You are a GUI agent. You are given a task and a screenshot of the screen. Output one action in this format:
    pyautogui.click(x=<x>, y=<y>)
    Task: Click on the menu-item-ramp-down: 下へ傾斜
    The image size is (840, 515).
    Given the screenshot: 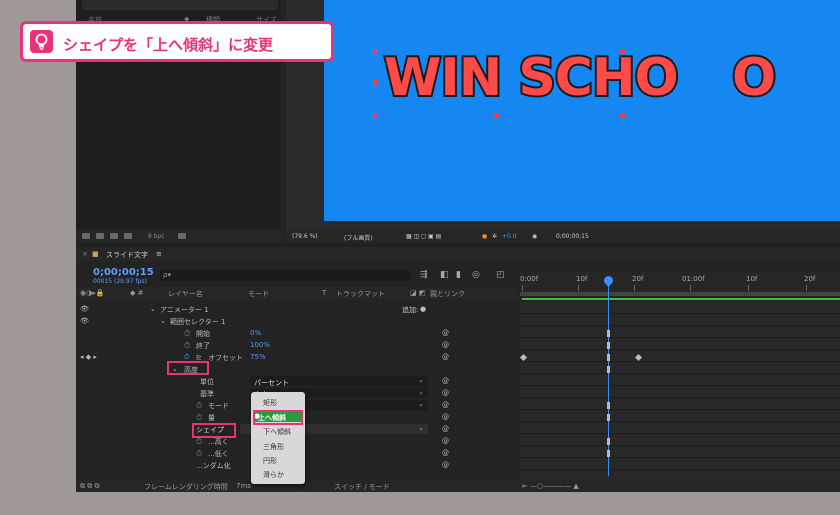 What is the action you would take?
    pyautogui.click(x=277, y=432)
    